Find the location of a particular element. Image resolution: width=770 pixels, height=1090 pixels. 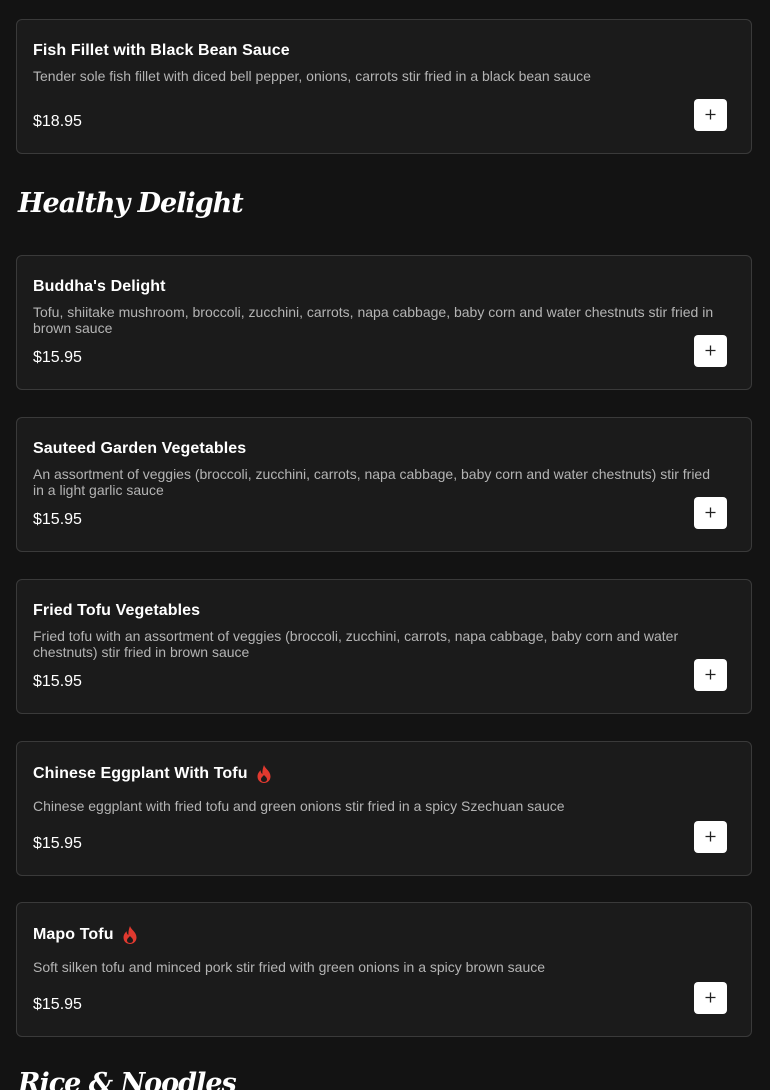

item-name: Buddha's Delight is located at coordinates (99, 286).